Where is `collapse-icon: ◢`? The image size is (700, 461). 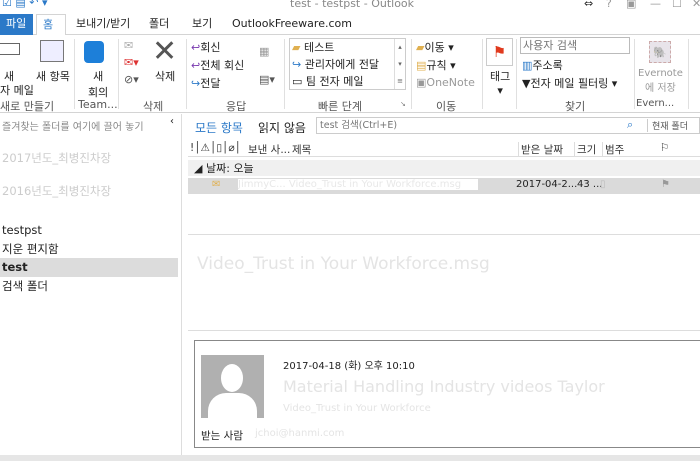
collapse-icon: ◢ is located at coordinates (200, 168).